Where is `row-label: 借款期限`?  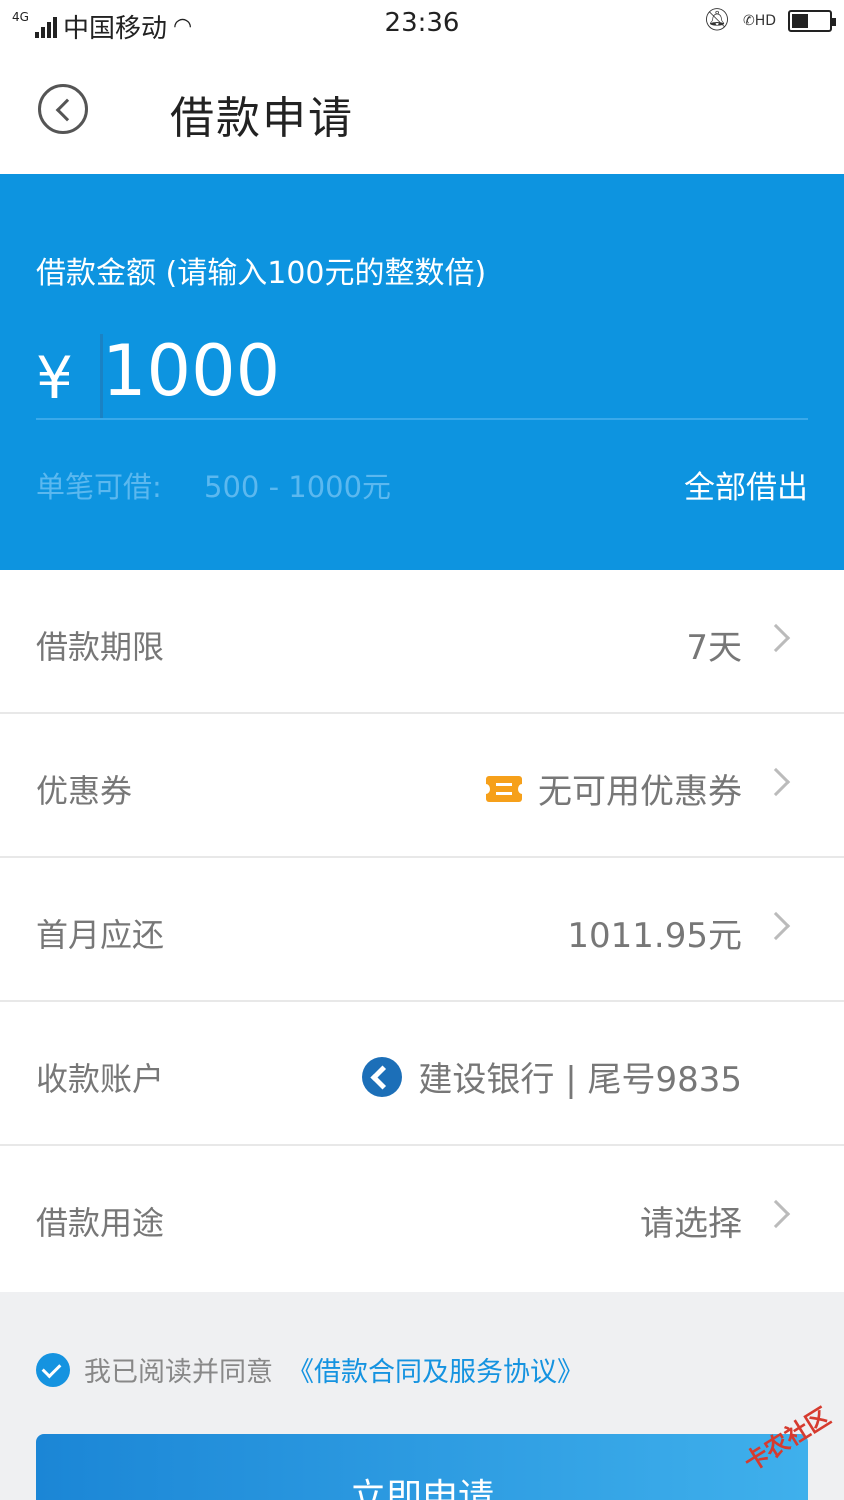 row-label: 借款期限 is located at coordinates (100, 647).